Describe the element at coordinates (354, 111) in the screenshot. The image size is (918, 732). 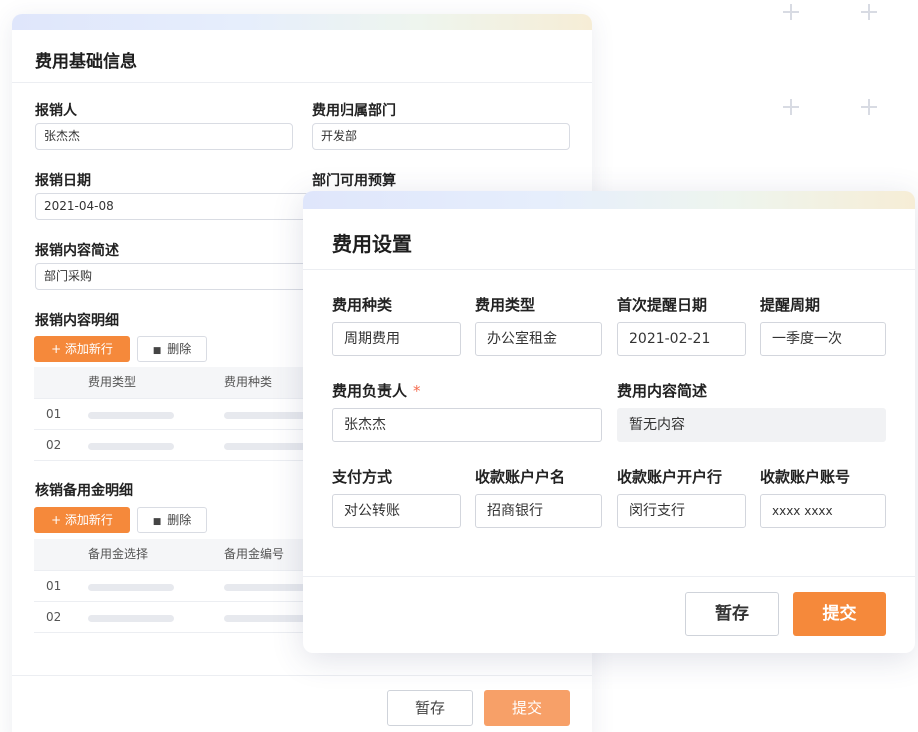
I see `dept-label: 费用归属部门` at that location.